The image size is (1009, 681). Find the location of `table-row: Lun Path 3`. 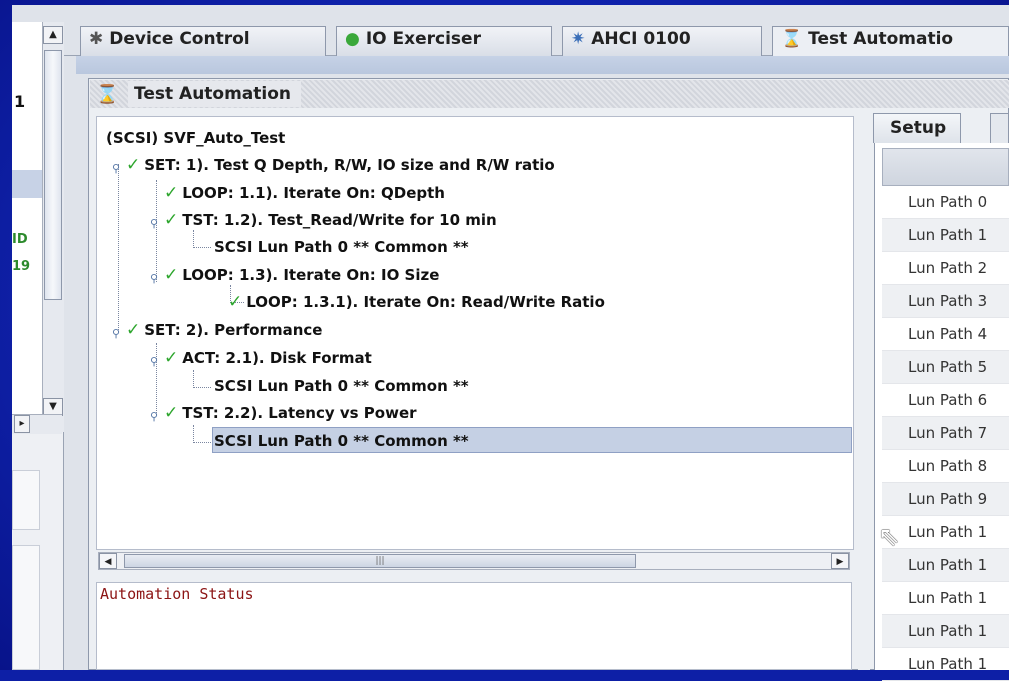

table-row: Lun Path 3 is located at coordinates (945, 301).